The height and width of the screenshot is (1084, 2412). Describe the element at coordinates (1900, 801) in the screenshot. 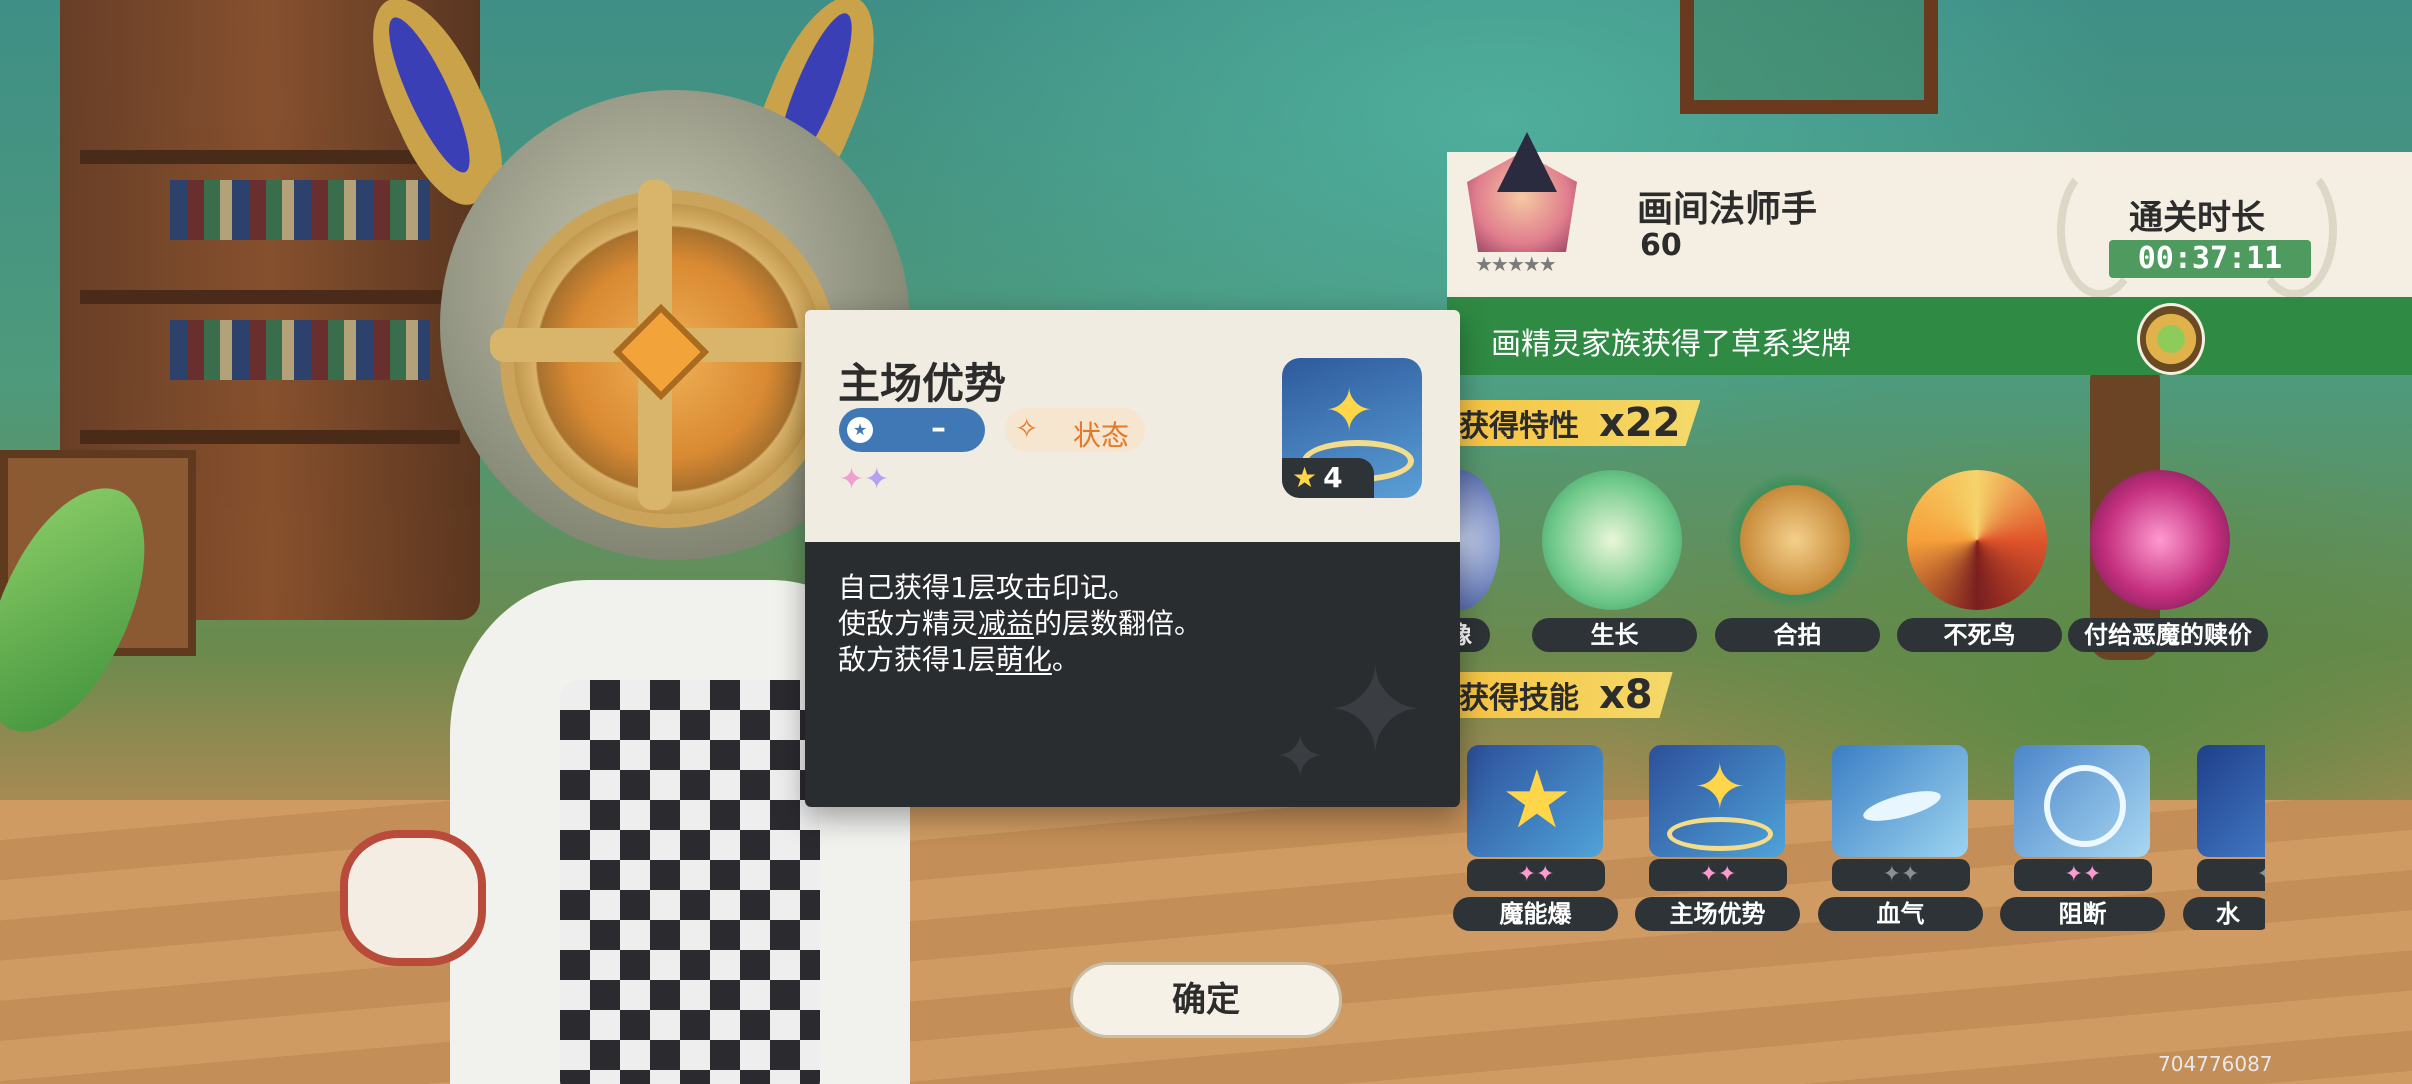

I see `blood-qi-skill-icon` at that location.